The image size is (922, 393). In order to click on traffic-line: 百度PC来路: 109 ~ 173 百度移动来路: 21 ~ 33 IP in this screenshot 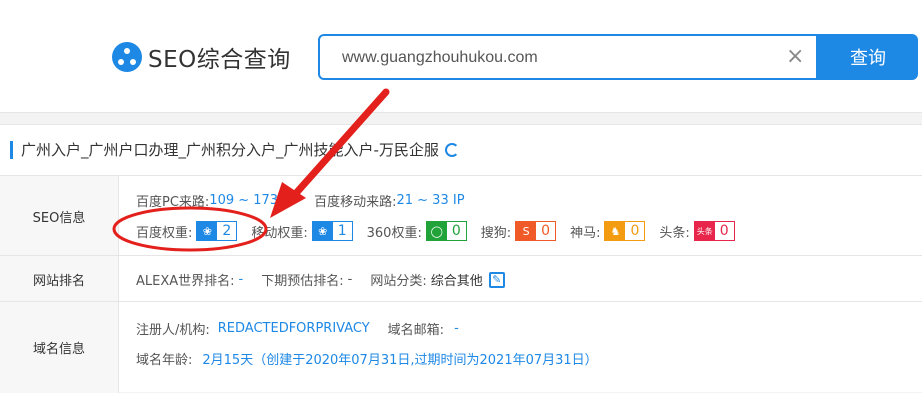, I will do `click(300, 200)`.